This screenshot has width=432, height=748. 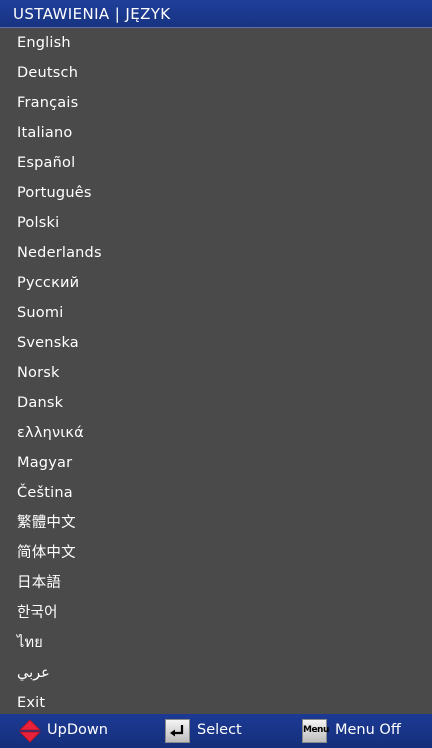 What do you see at coordinates (30, 731) in the screenshot?
I see `updown-arrows-icon` at bounding box center [30, 731].